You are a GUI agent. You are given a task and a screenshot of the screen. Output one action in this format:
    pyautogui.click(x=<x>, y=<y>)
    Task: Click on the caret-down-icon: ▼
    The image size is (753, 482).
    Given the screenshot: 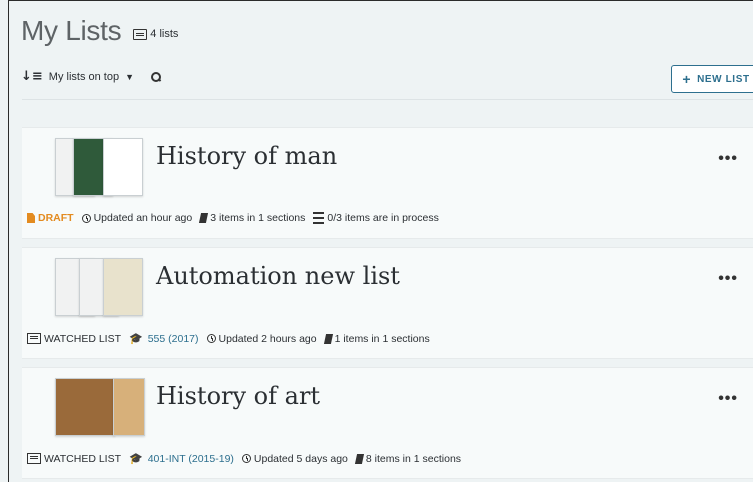 What is the action you would take?
    pyautogui.click(x=129, y=77)
    